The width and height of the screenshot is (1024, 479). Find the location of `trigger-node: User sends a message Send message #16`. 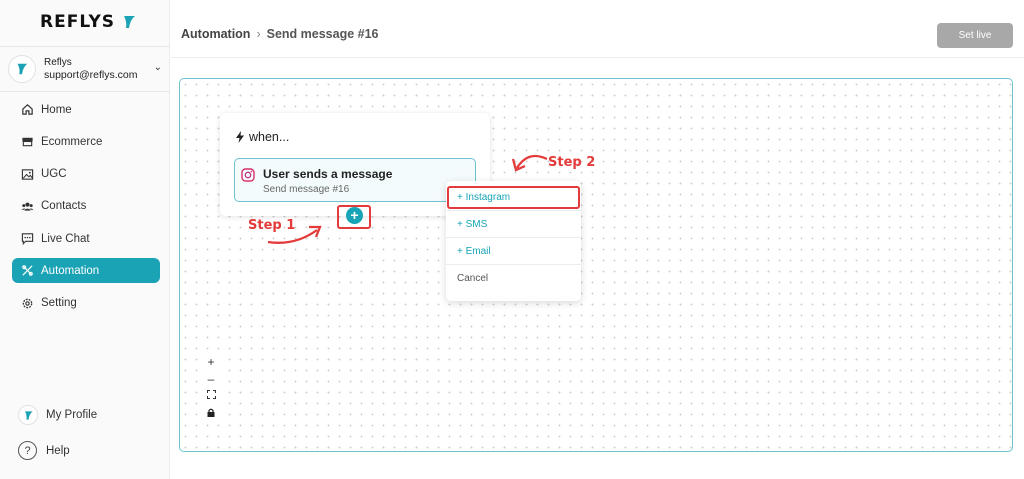

trigger-node: User sends a message Send message #16 is located at coordinates (355, 180).